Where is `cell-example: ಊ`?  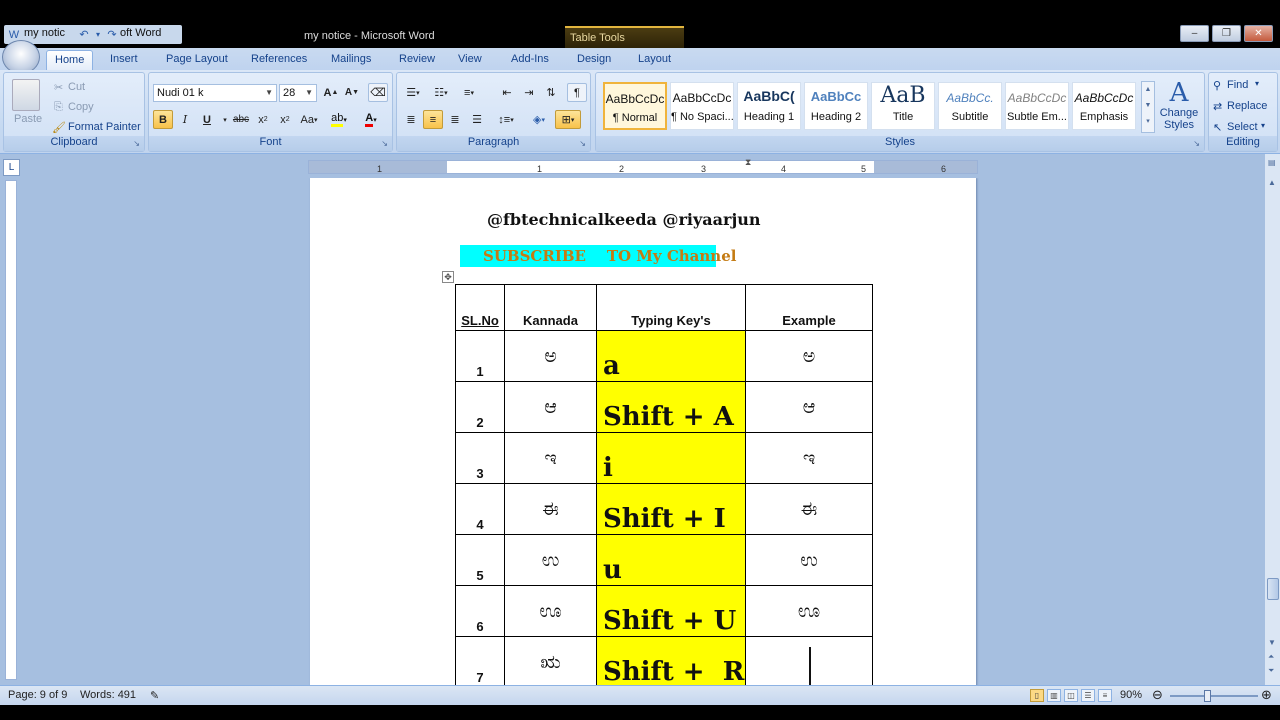
cell-example: ಊ is located at coordinates (809, 611).